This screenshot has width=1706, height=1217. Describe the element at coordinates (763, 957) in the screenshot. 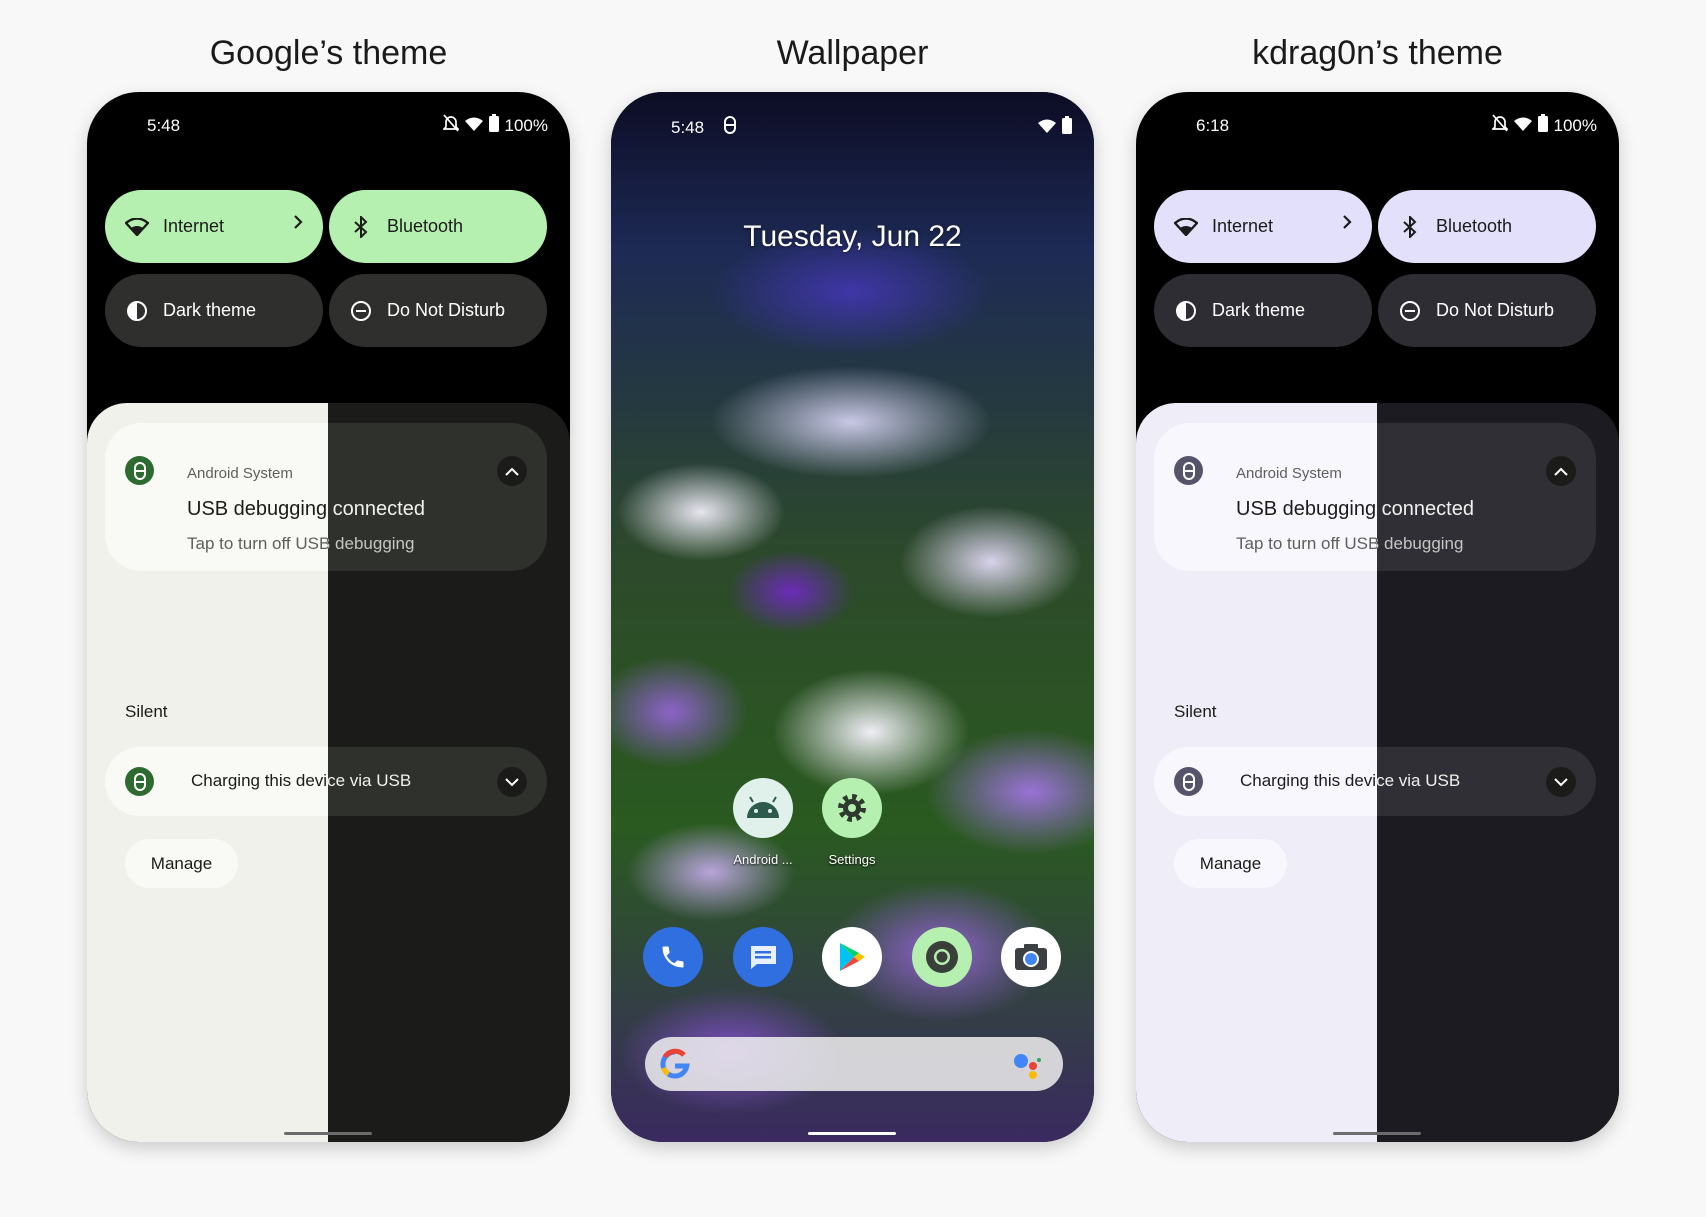

I see `messages-icon` at that location.